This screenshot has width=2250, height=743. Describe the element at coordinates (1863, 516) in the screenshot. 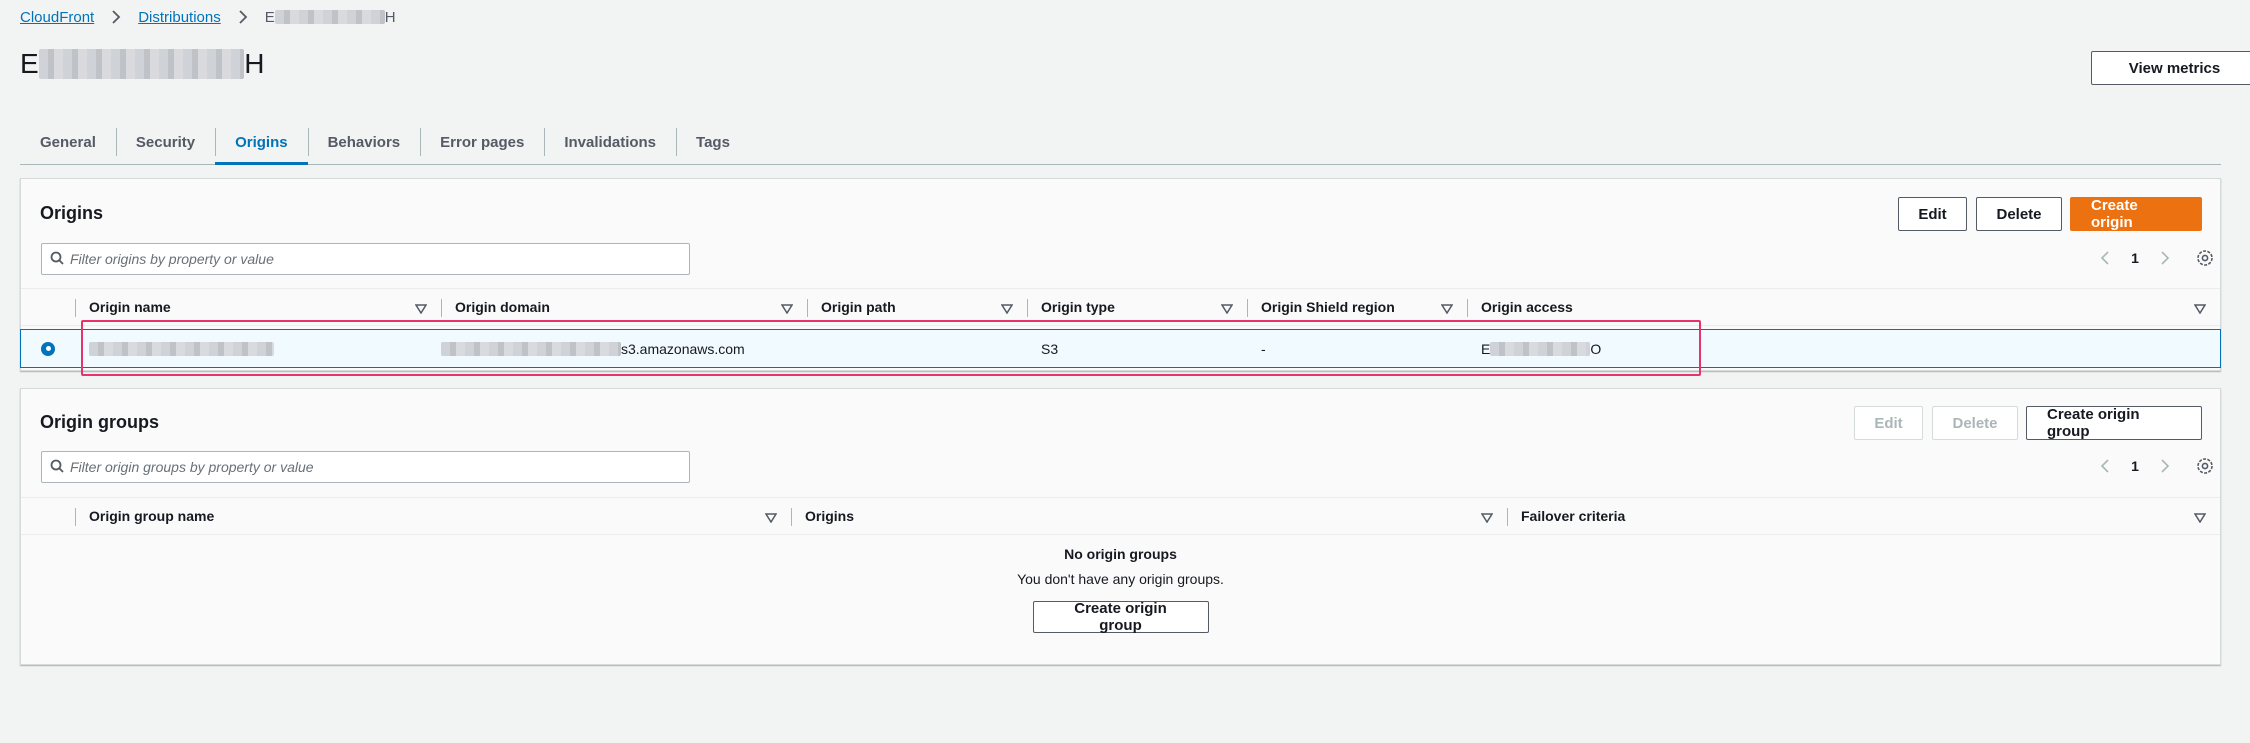

I see `column-failover-criteria: Failover criteria` at that location.